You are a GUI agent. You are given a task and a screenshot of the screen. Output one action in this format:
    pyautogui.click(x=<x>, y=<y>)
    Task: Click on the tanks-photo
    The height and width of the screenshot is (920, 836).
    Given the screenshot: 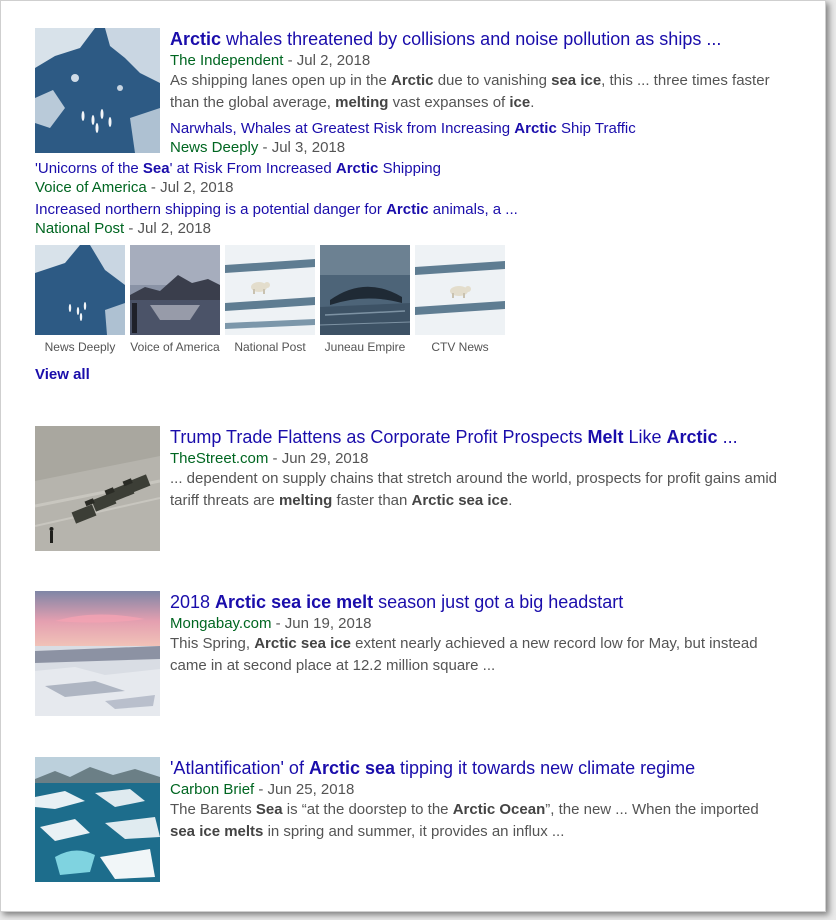 What is the action you would take?
    pyautogui.click(x=97, y=488)
    